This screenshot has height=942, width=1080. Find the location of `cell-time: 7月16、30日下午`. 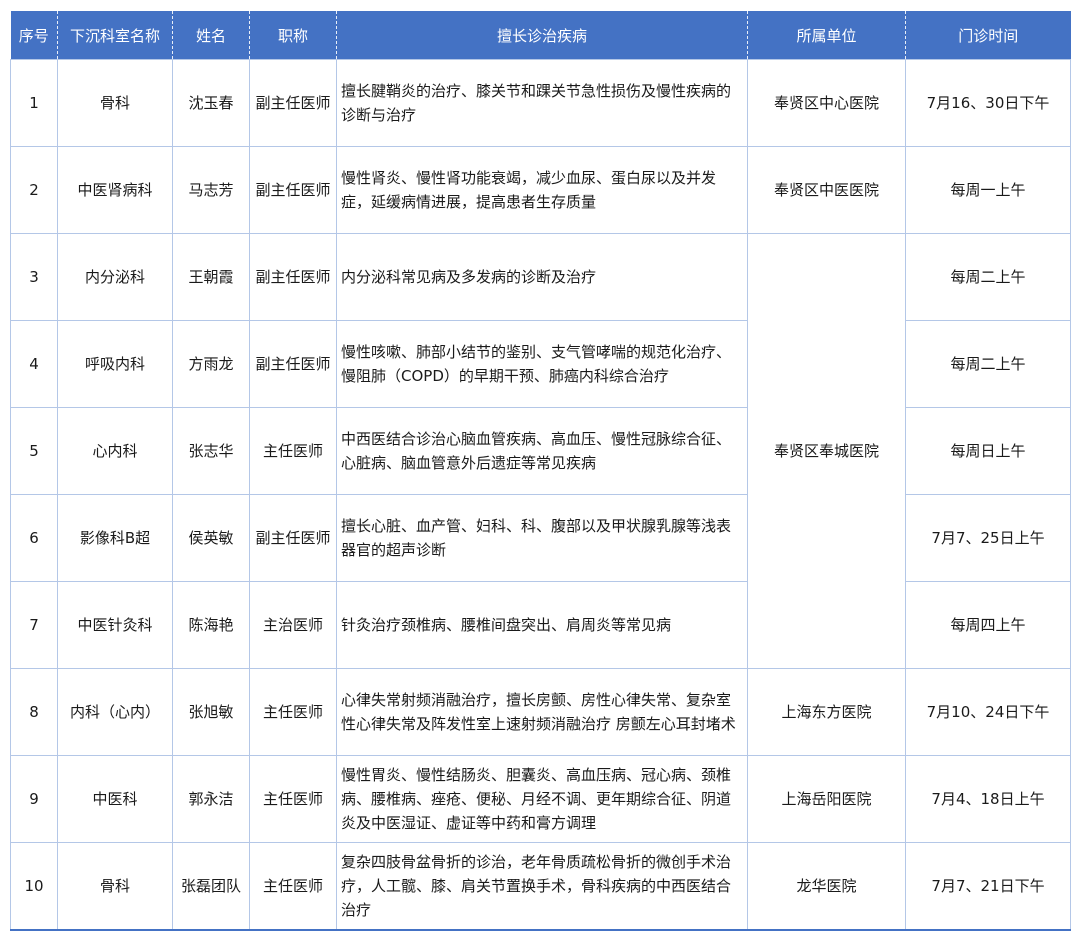

cell-time: 7月16、30日下午 is located at coordinates (988, 103).